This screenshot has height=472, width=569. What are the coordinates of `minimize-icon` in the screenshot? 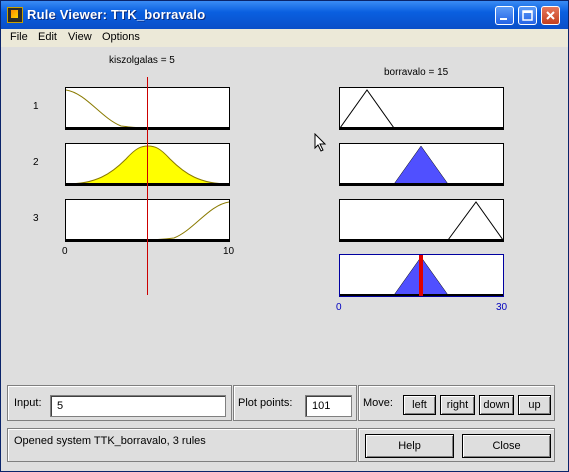 It's located at (503, 19).